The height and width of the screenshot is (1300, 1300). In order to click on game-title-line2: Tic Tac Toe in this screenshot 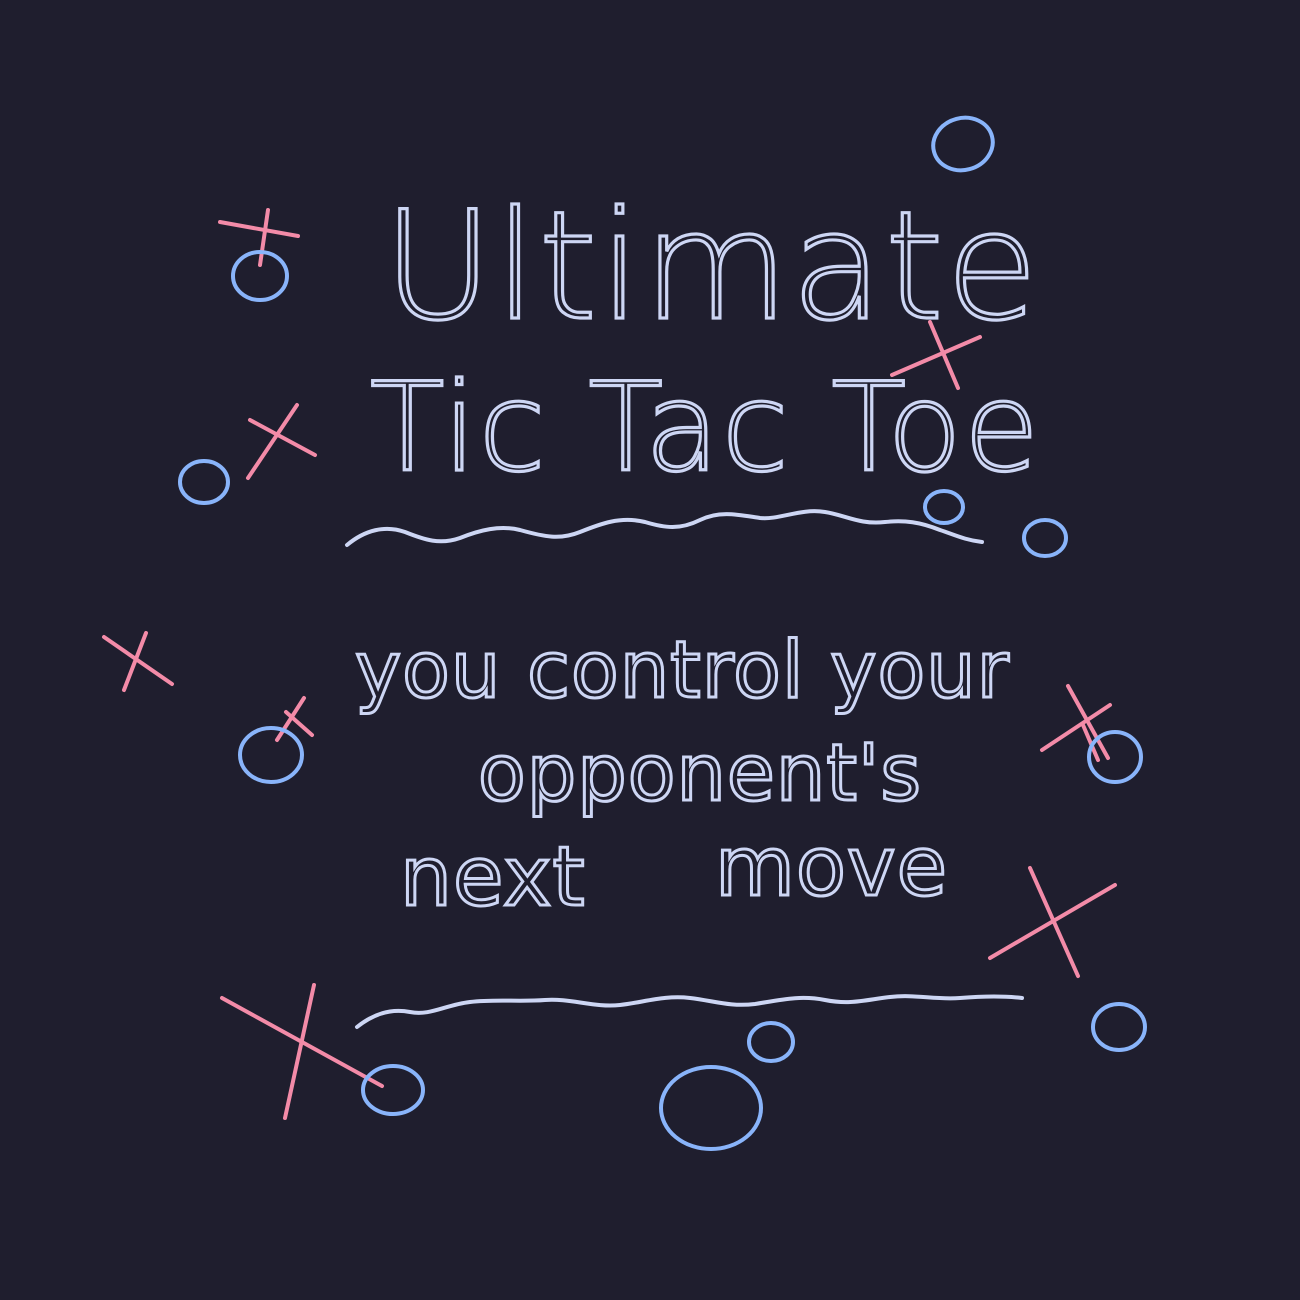, I will do `click(705, 428)`.